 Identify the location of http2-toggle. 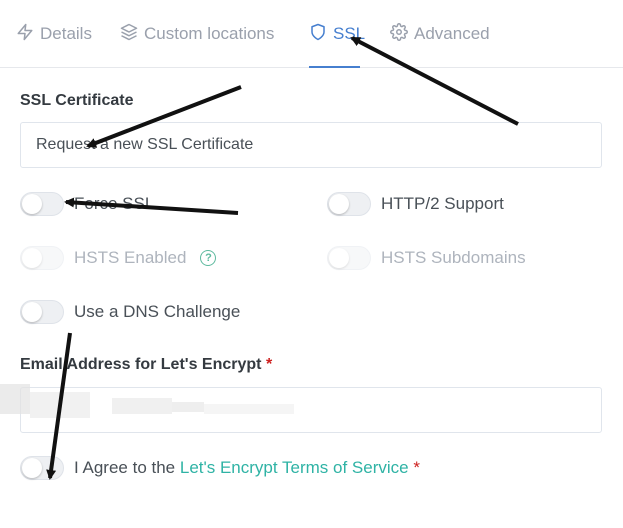
(349, 204).